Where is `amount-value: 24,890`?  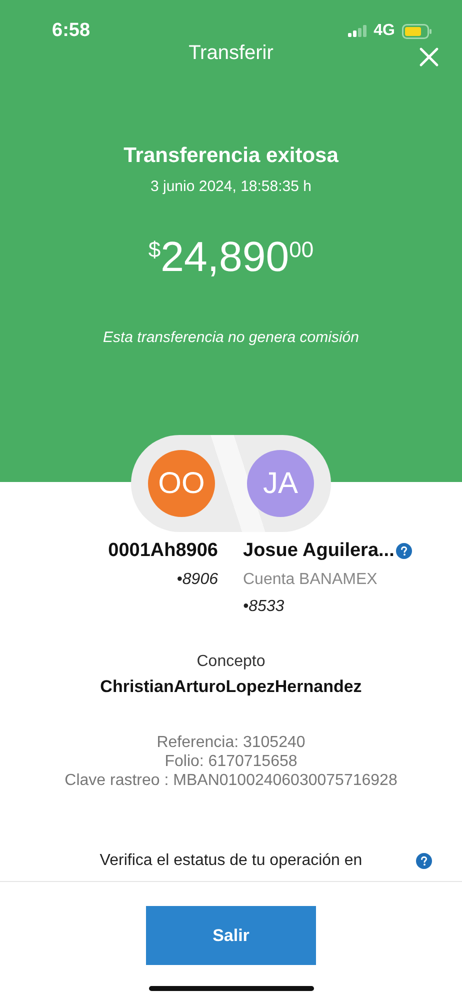 amount-value: 24,890 is located at coordinates (225, 257).